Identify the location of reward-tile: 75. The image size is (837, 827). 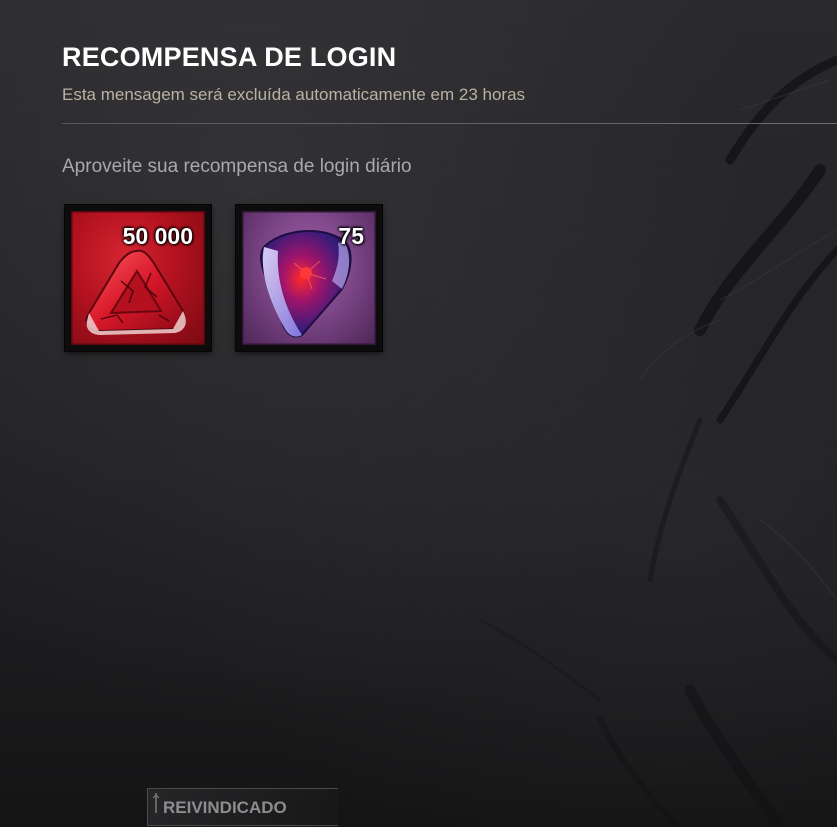
(309, 278).